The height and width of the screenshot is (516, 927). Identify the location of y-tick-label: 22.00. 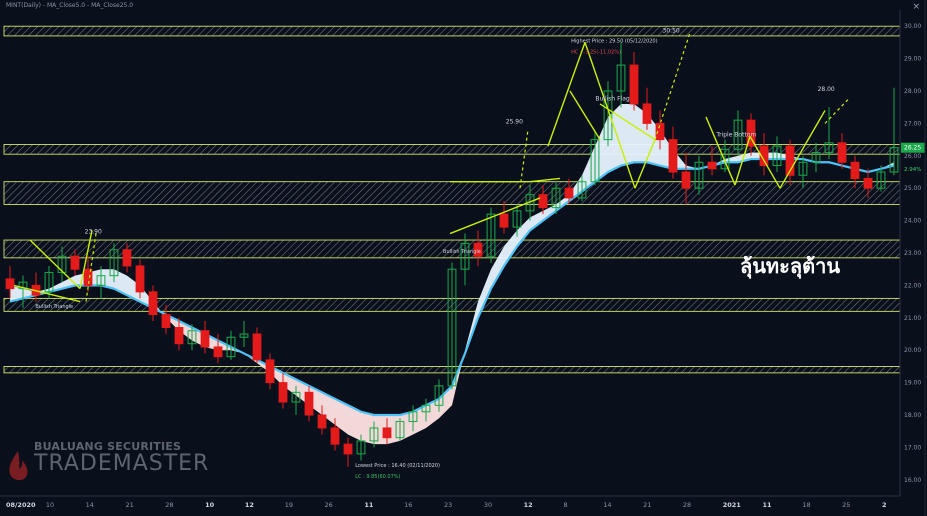
(912, 285).